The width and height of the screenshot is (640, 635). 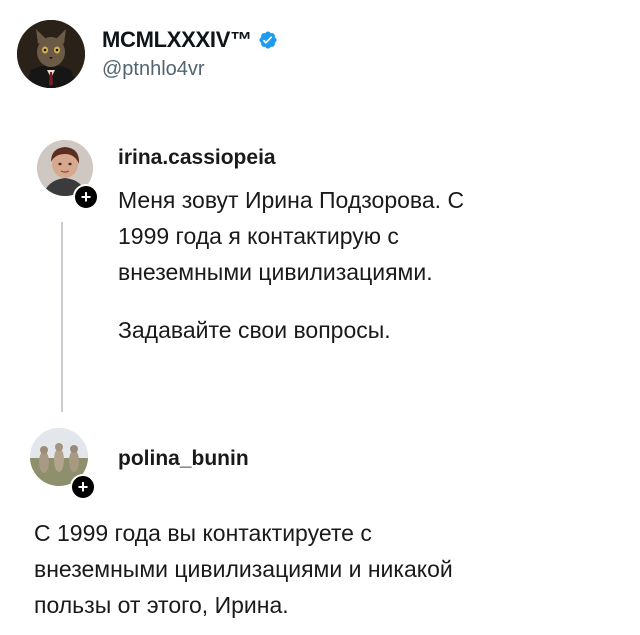 I want to click on author-handle: @ptnhlo4vr, so click(x=153, y=69).